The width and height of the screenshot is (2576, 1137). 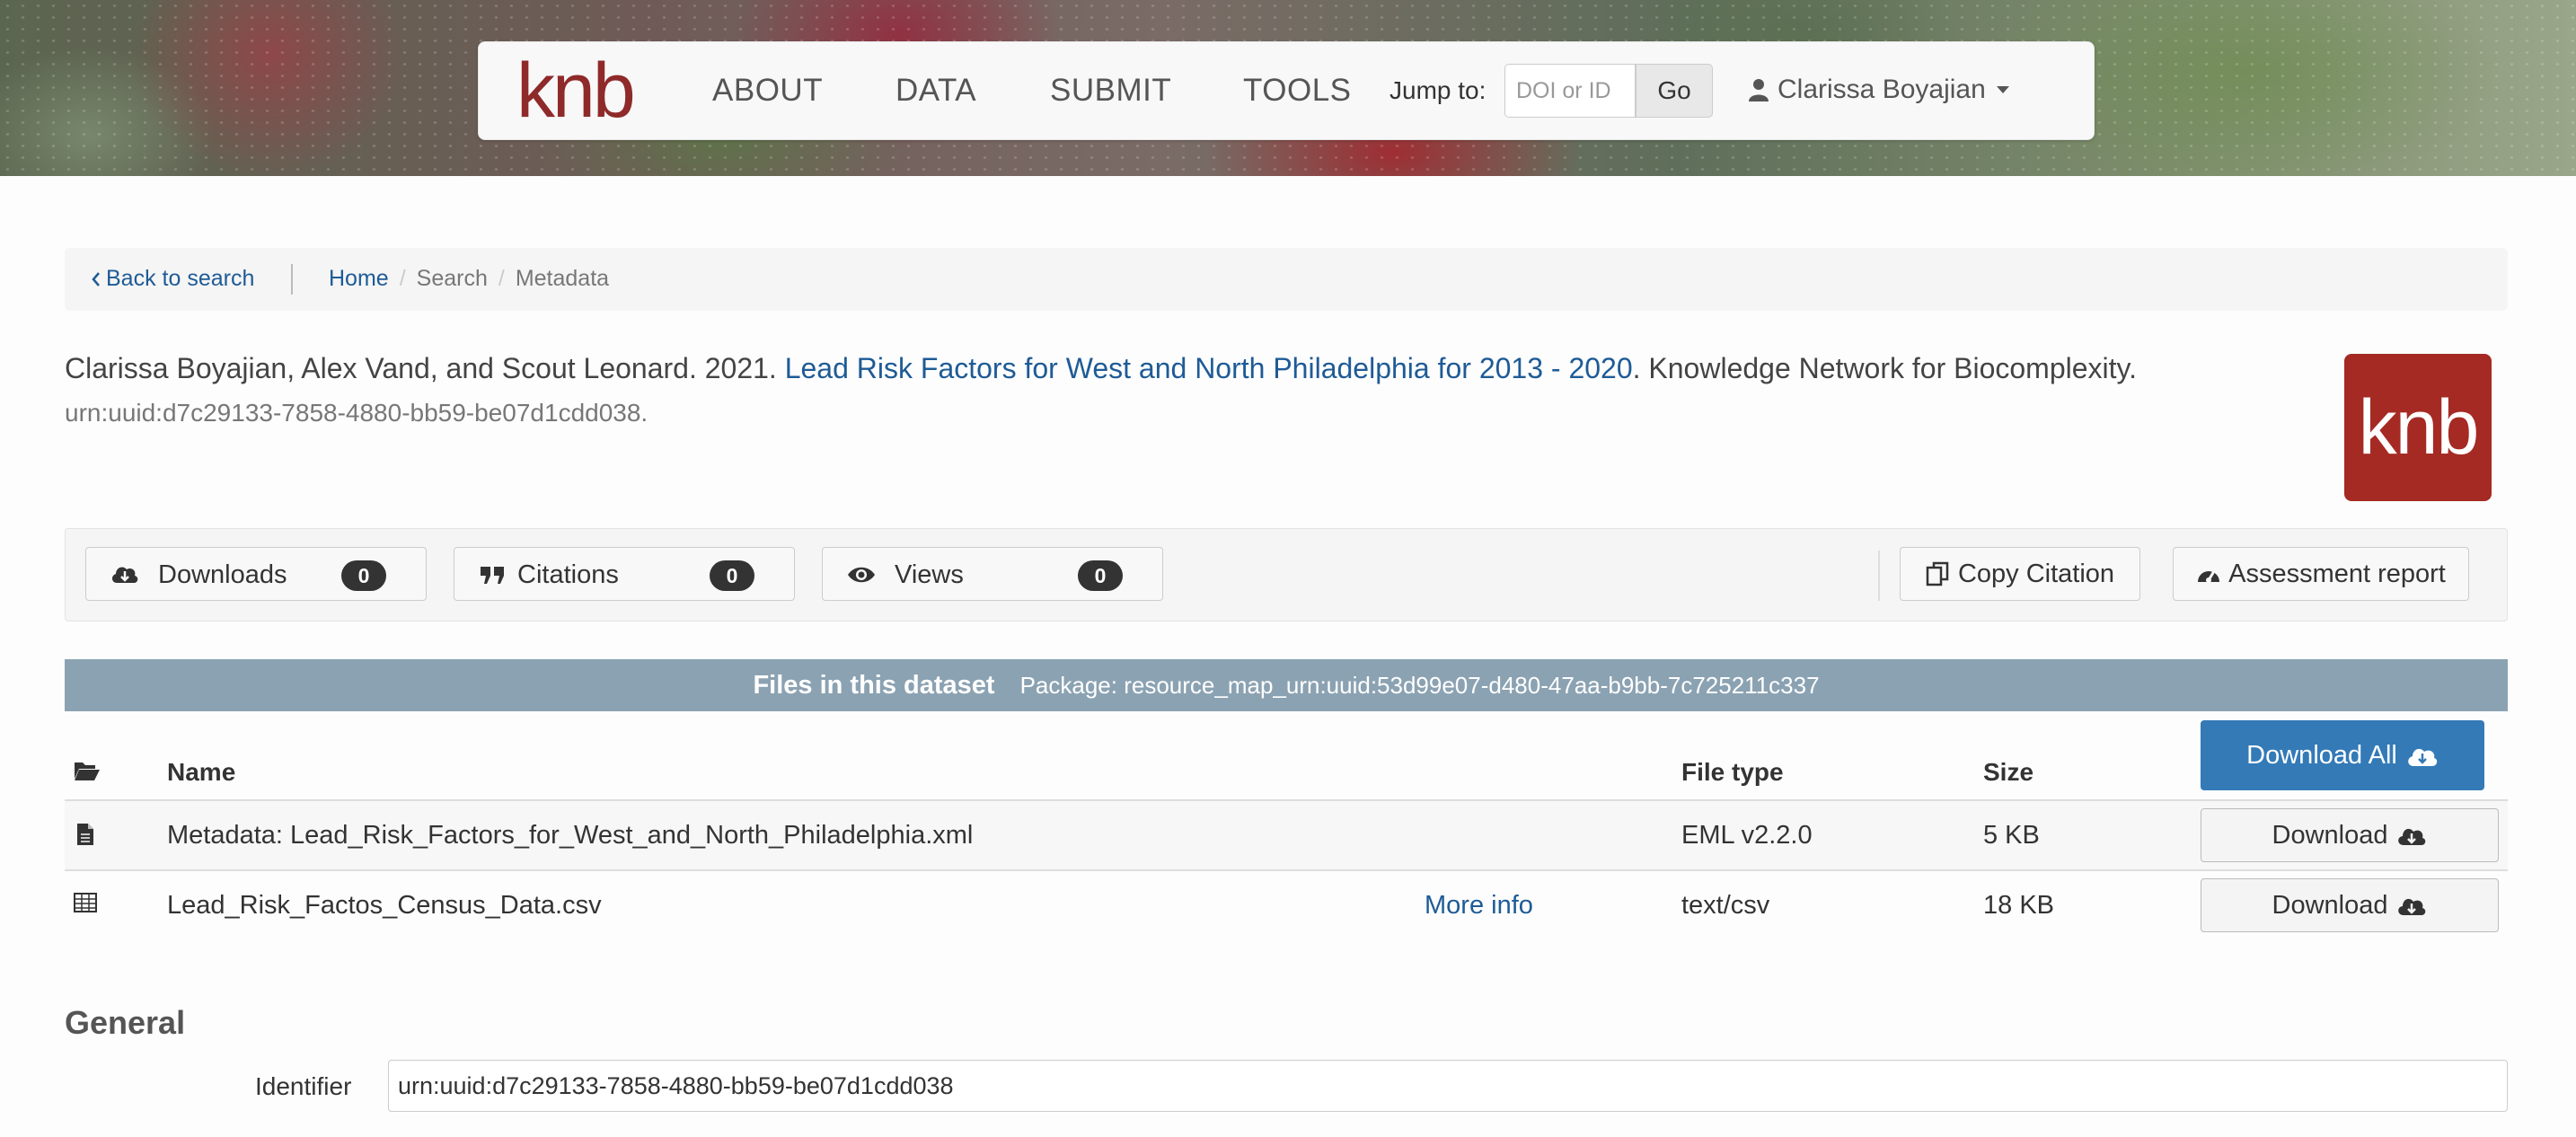 I want to click on file-type: EML v2.2.0, so click(x=1747, y=835).